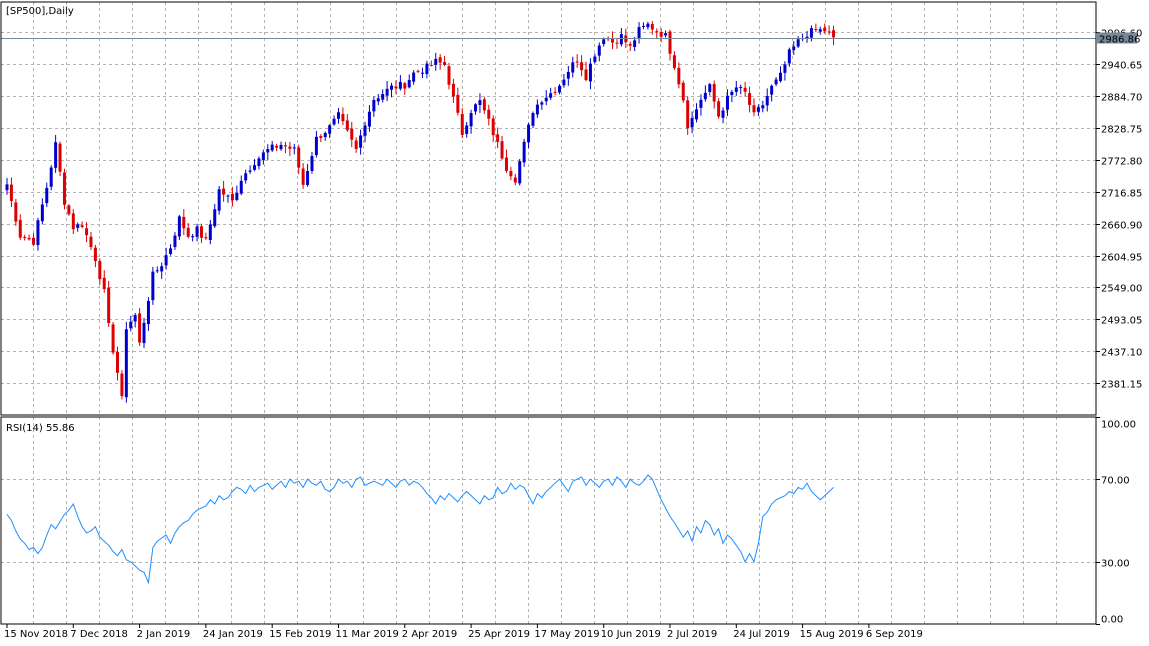 This screenshot has height=646, width=1149. Describe the element at coordinates (1121, 66) in the screenshot. I see `price-tick-label: 2940.65` at that location.